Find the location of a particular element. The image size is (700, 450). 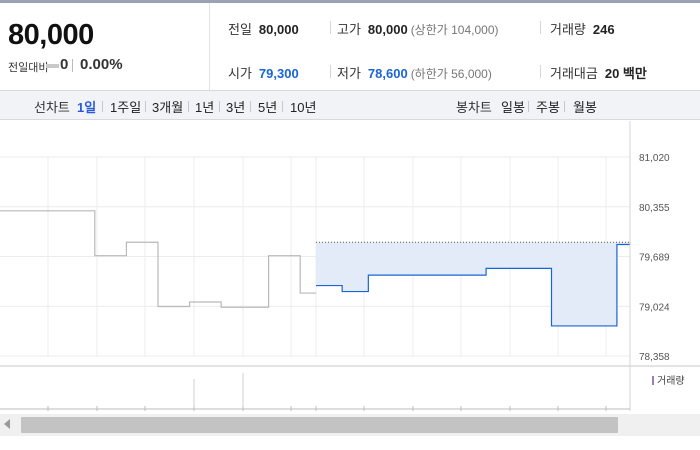

stat-open: 시가 79,300 is located at coordinates (263, 72).